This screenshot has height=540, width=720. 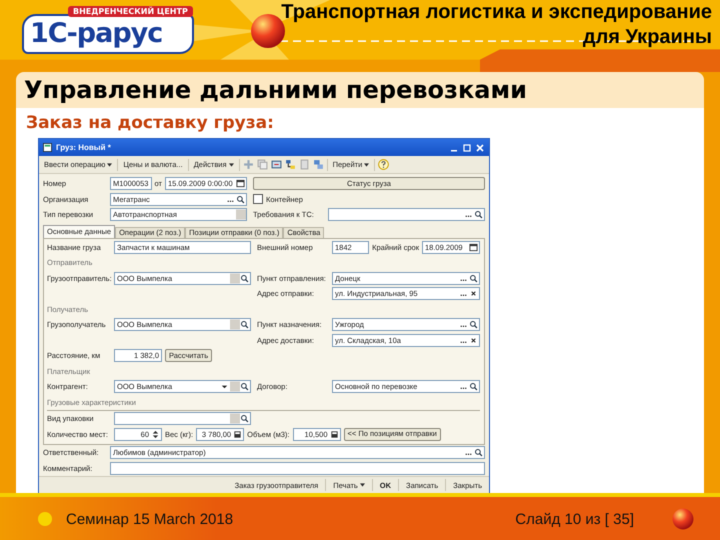 What do you see at coordinates (155, 434) in the screenshot?
I see `spin-icon` at bounding box center [155, 434].